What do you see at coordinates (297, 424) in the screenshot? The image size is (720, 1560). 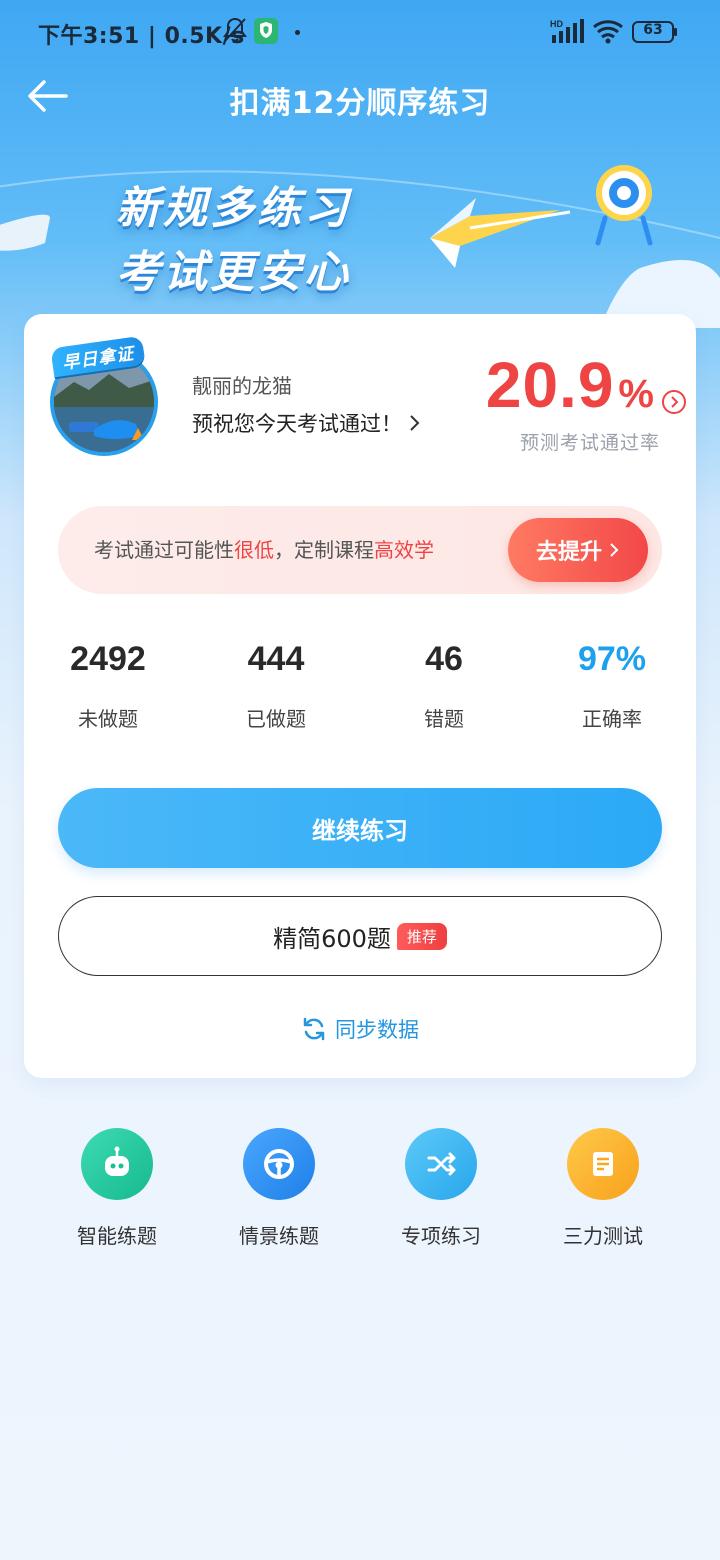 I see `wish-text: 预祝您今天考试通过！` at bounding box center [297, 424].